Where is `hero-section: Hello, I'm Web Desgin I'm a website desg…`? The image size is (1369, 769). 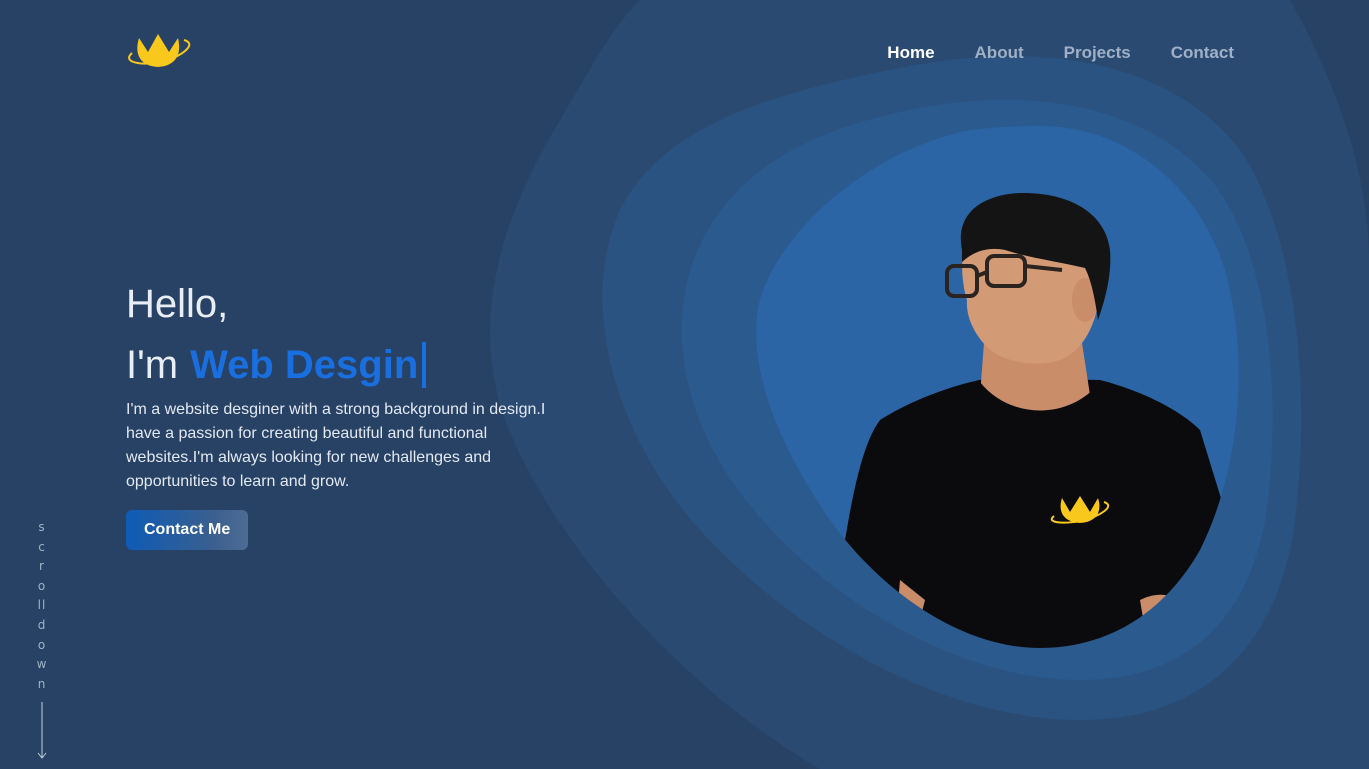
hero-section: Hello, I'm Web Desgin I'm a website desg… is located at coordinates (346, 416).